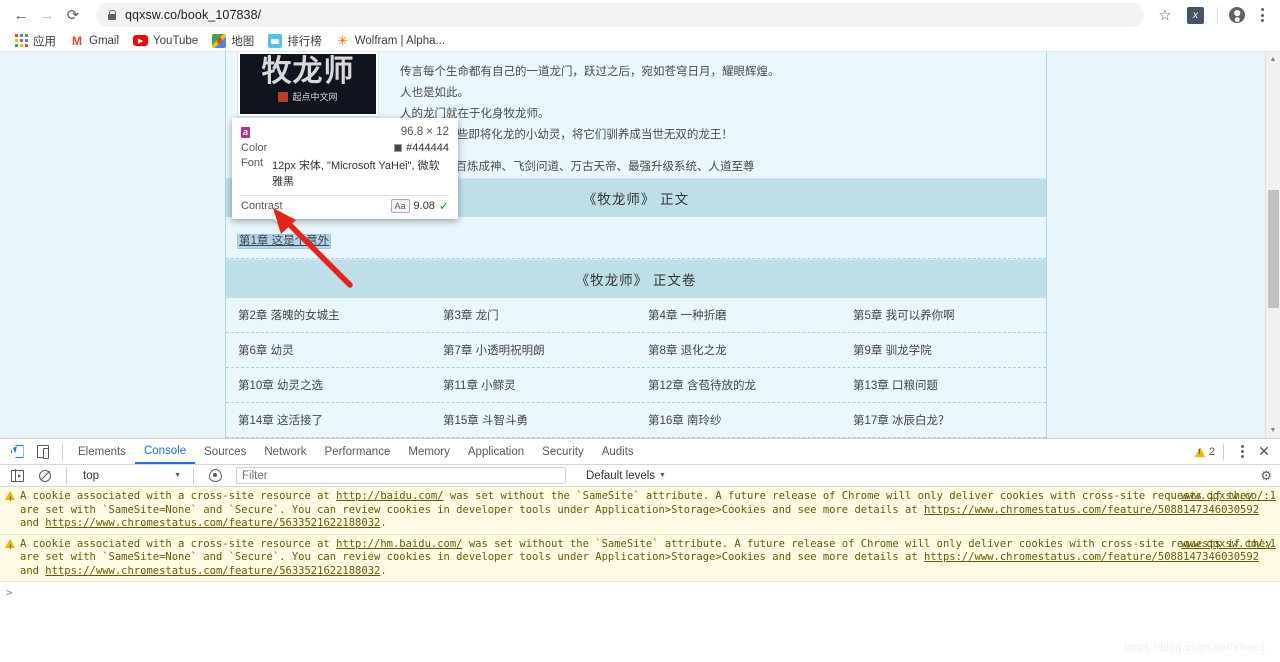 The height and width of the screenshot is (662, 1280). What do you see at coordinates (47, 15) in the screenshot?
I see `forward-arrow-icon: →` at bounding box center [47, 15].